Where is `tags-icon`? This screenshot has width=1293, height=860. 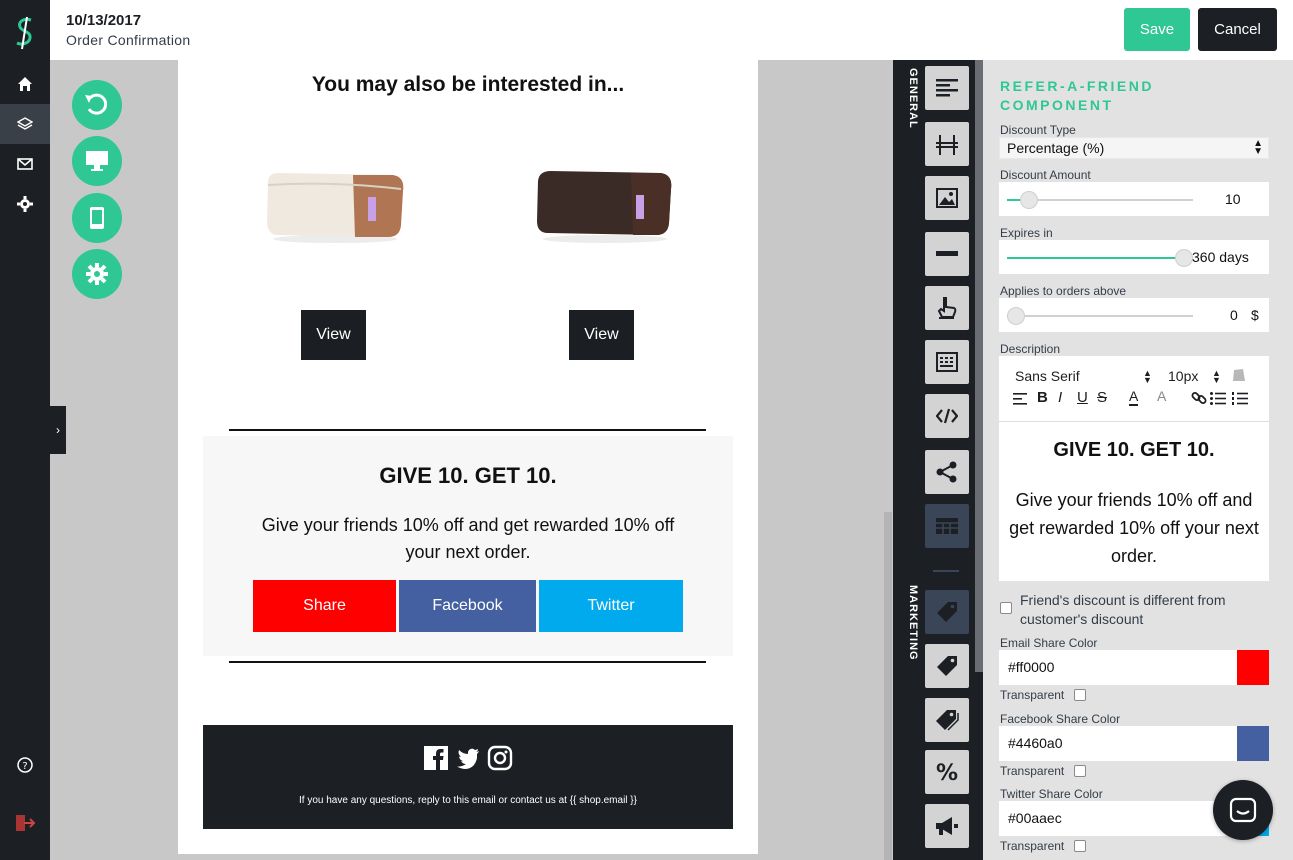
tags-icon is located at coordinates (947, 720).